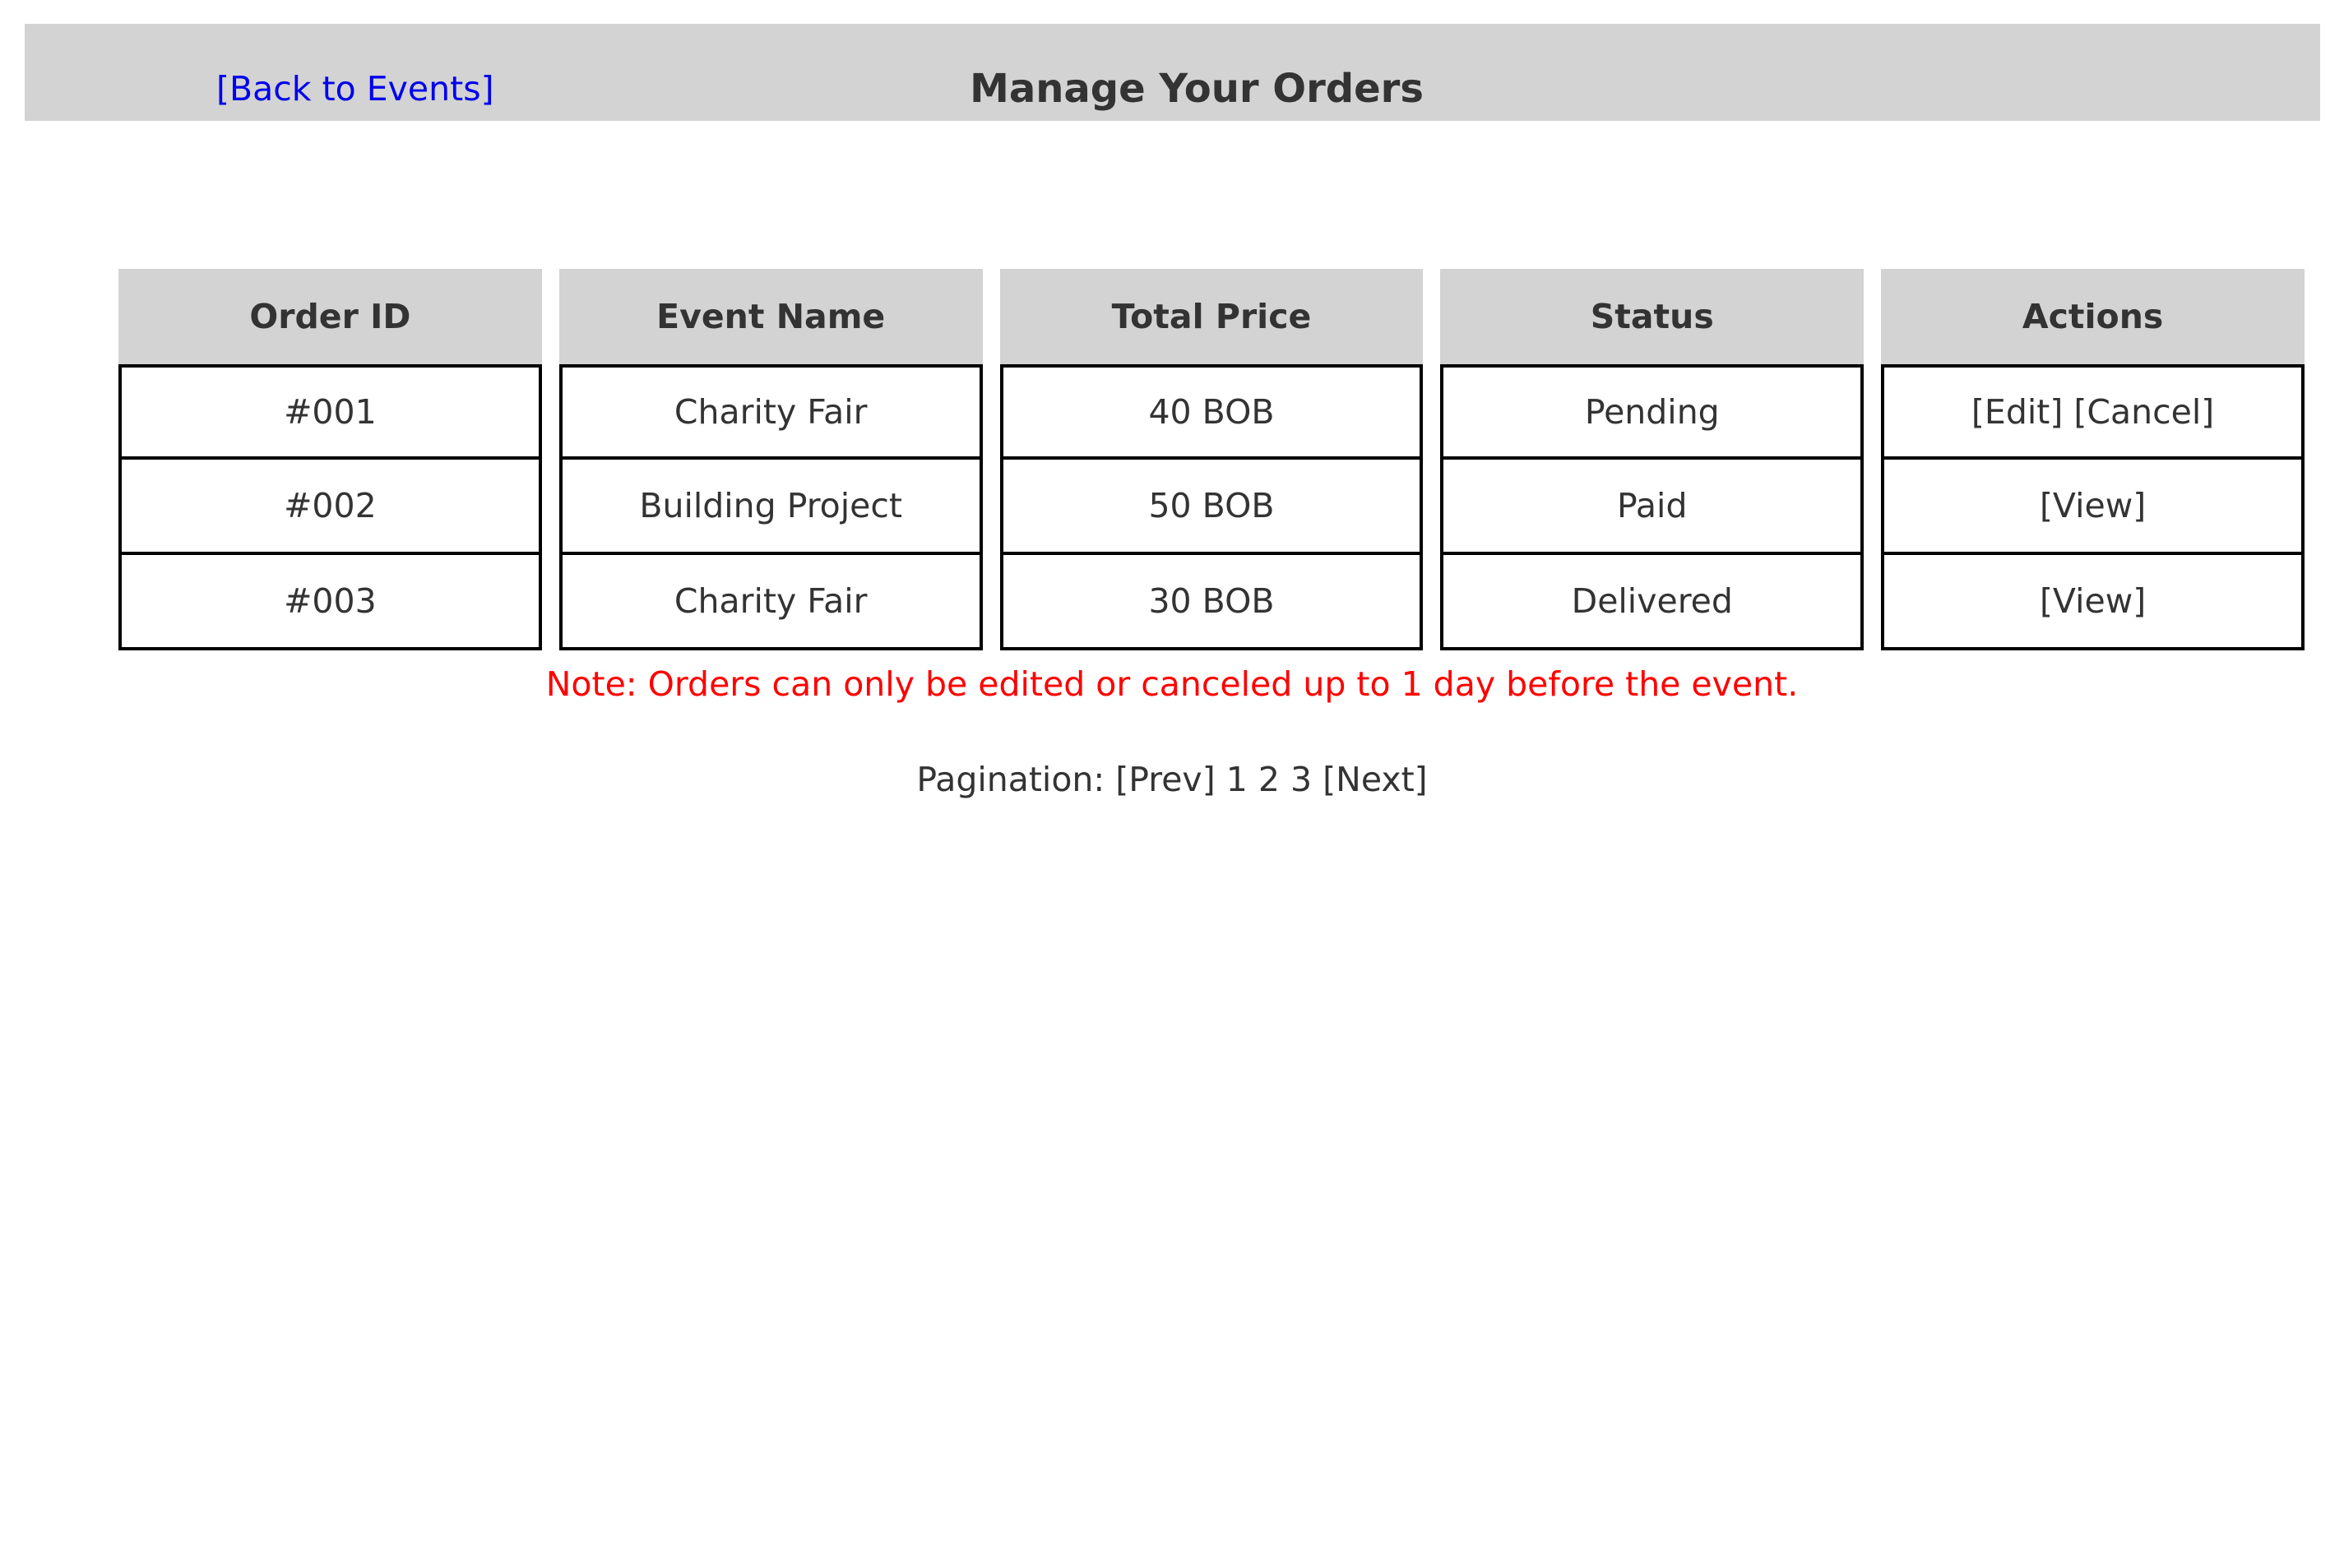 The width and height of the screenshot is (2344, 1568). I want to click on total-price-cell: 50 BOB, so click(1211, 507).